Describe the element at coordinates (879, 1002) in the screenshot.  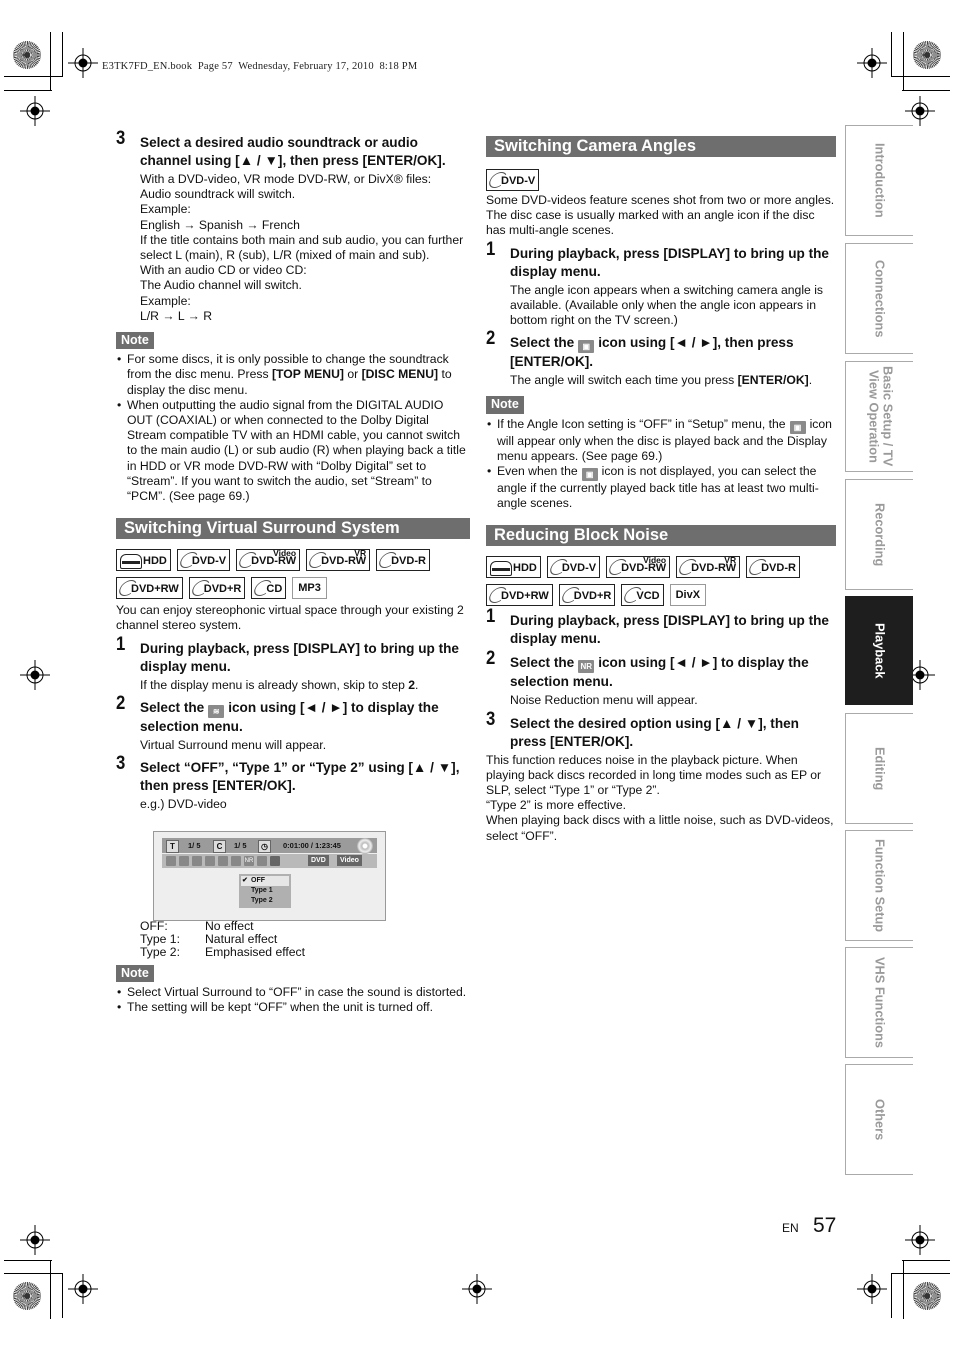
I see `tab-vhs-functions: VHS Functions` at that location.